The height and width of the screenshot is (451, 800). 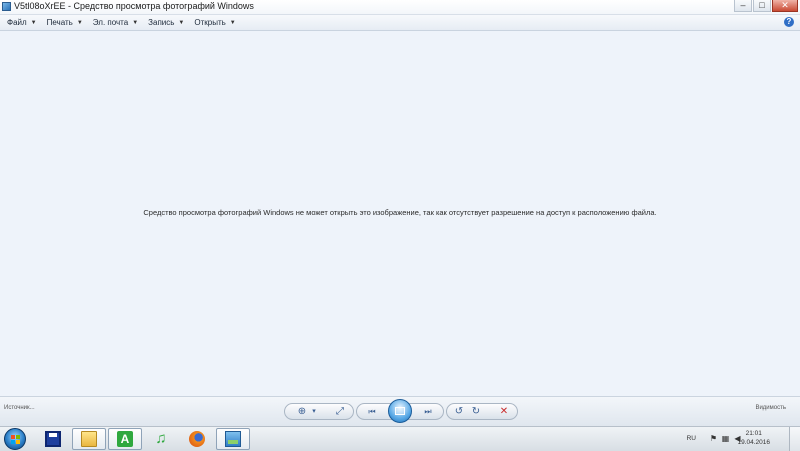 I want to click on delete-icon: ✕, so click(x=504, y=412).